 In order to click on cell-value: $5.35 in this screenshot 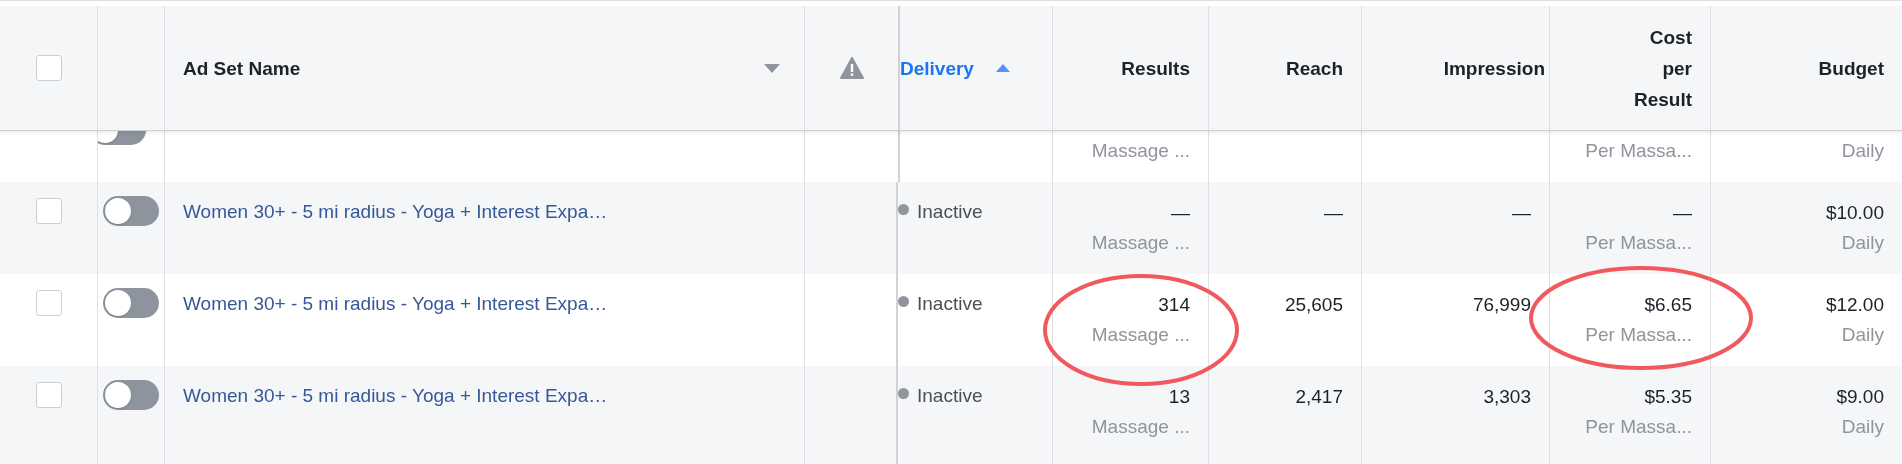, I will do `click(1668, 397)`.